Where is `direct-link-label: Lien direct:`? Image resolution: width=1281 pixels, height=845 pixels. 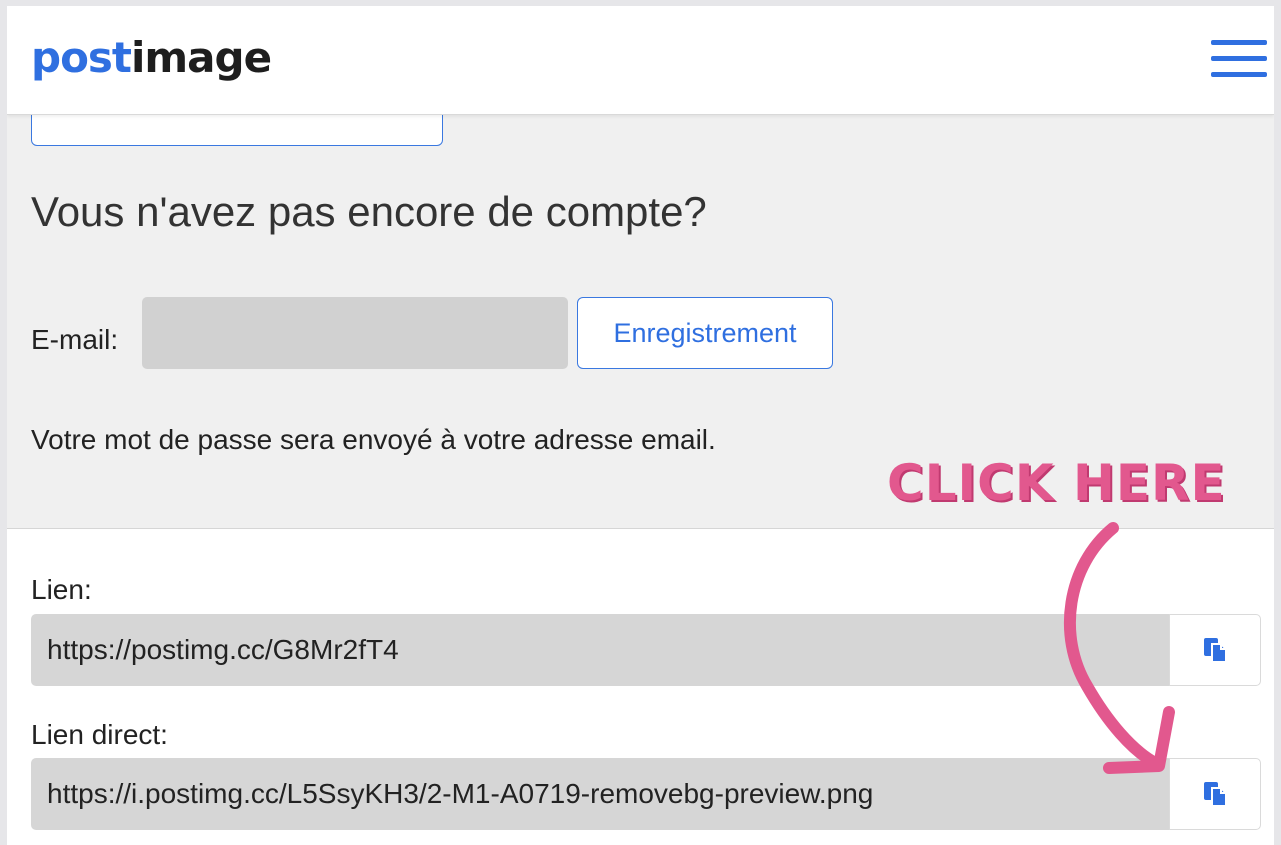 direct-link-label: Lien direct: is located at coordinates (99, 734).